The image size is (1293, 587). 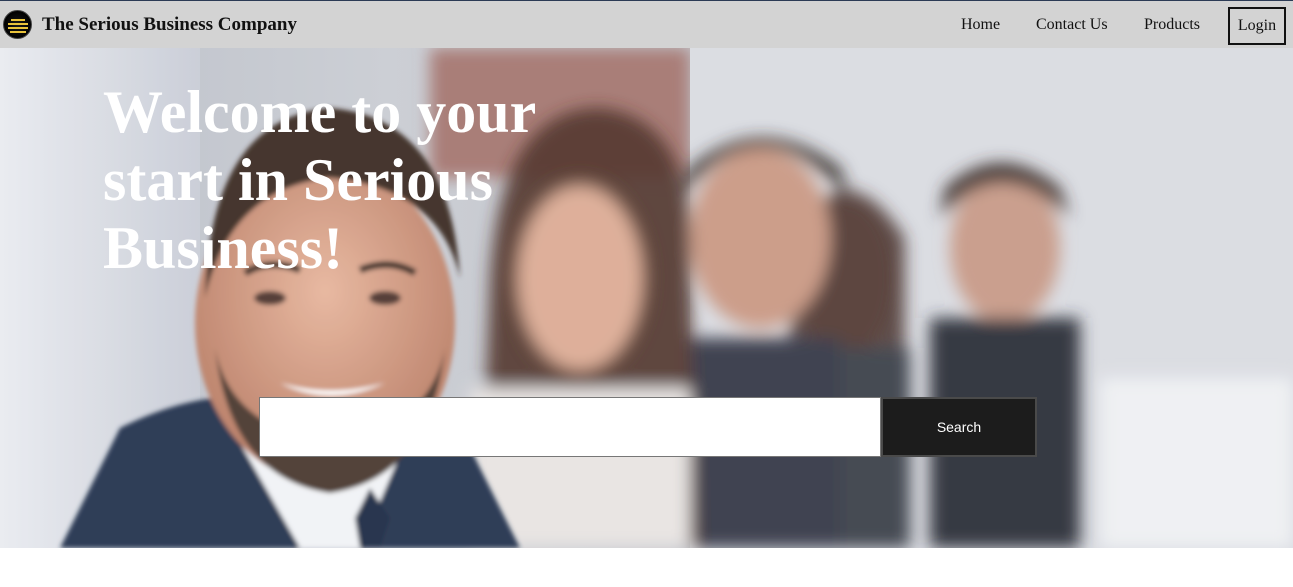 What do you see at coordinates (980, 25) in the screenshot?
I see `nav-home-link: Home` at bounding box center [980, 25].